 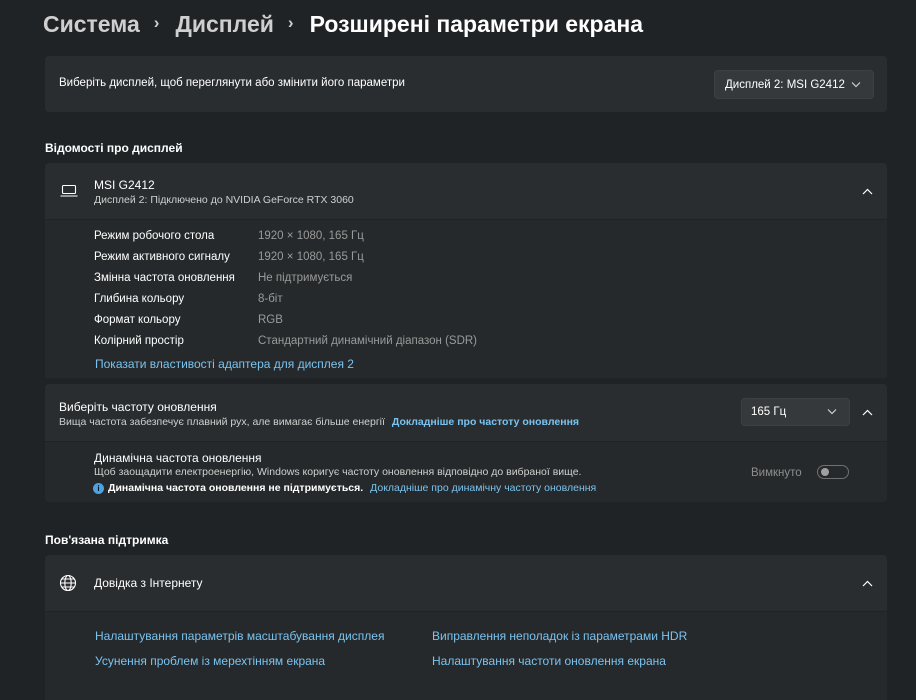 I want to click on toggle-knob, so click(x=825, y=472).